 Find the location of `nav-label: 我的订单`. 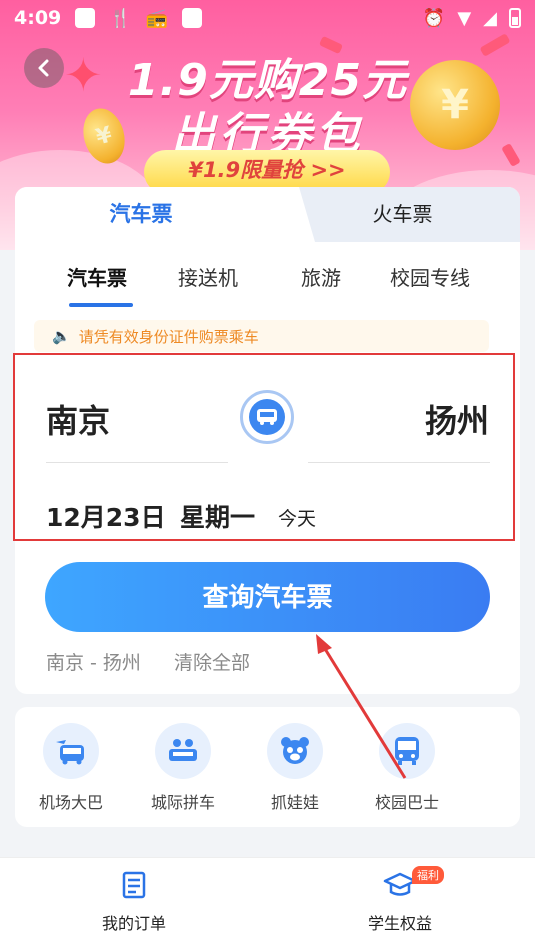

nav-label: 我的订单 is located at coordinates (133, 923).